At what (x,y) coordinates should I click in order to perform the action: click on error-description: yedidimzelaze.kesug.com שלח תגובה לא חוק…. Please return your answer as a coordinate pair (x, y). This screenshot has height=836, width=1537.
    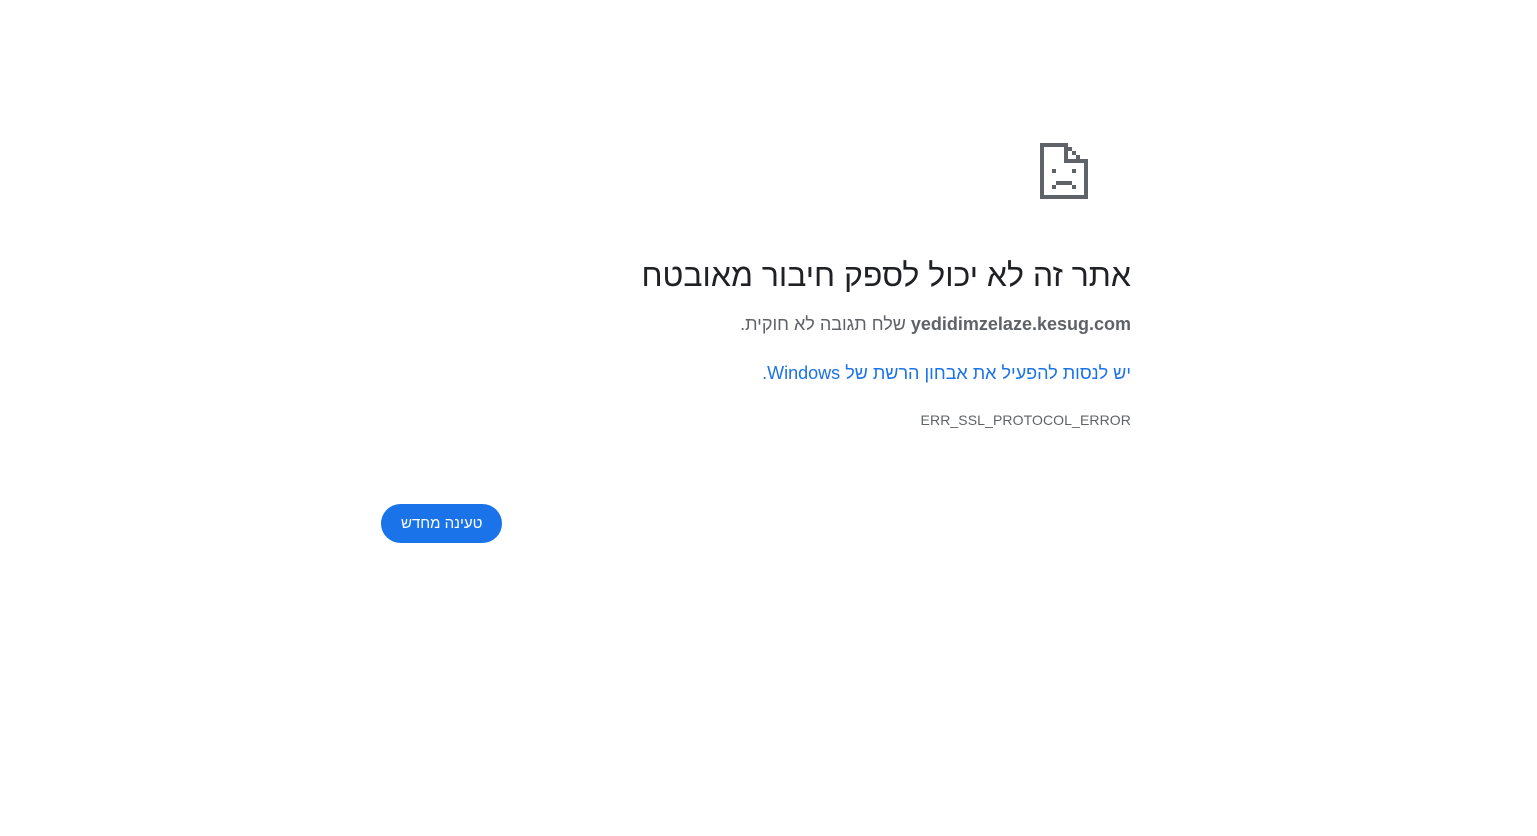
    Looking at the image, I should click on (851, 324).